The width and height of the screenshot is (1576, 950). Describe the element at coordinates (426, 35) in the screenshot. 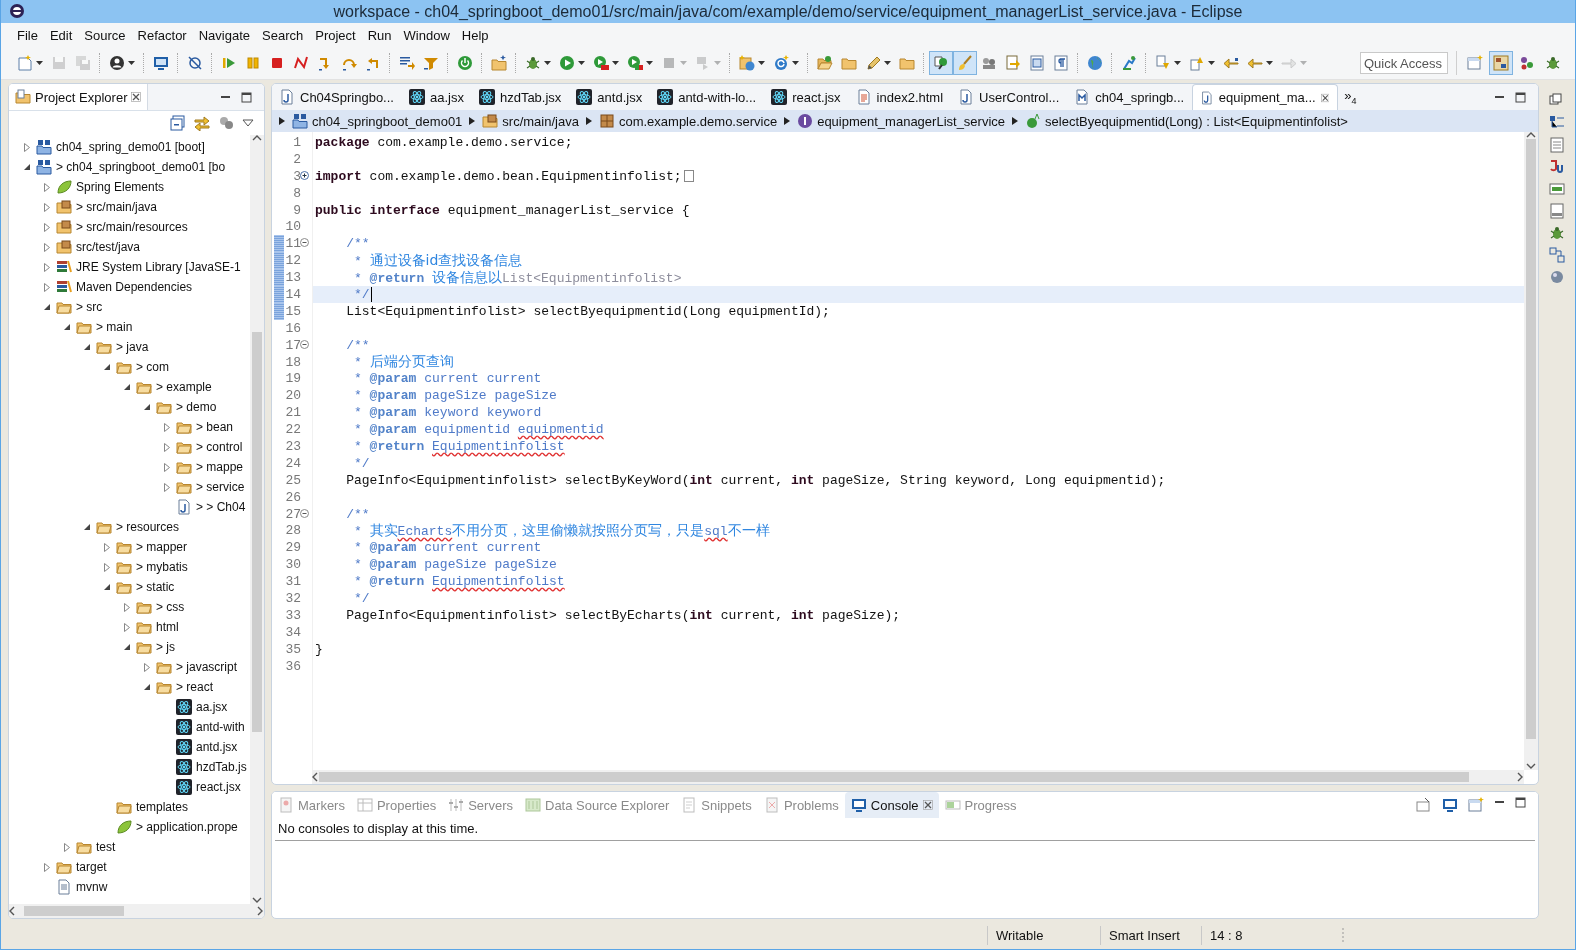

I see `menu-item: Window` at that location.